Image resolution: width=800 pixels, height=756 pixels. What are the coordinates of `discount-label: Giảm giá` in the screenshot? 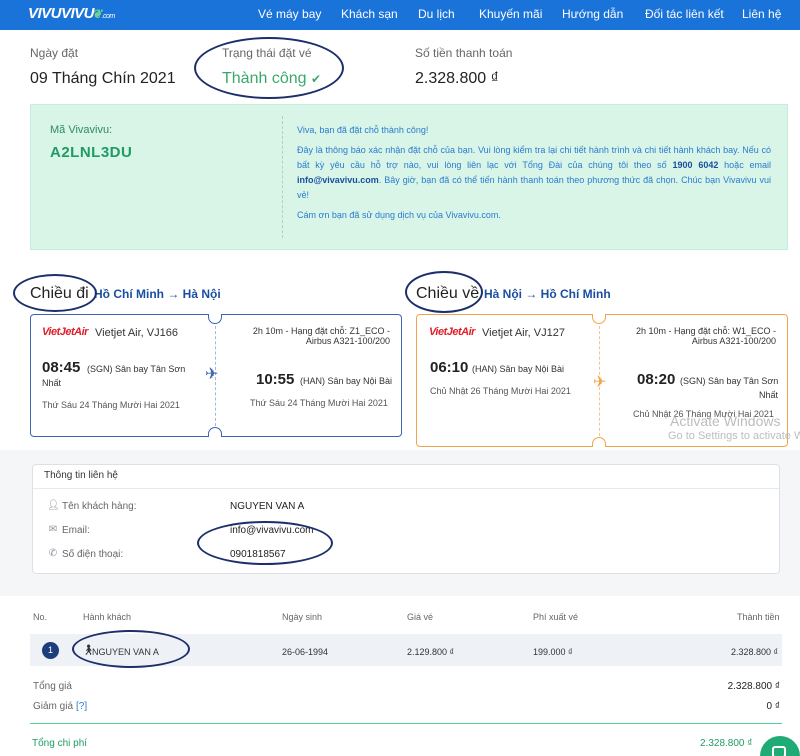 It's located at (53, 706).